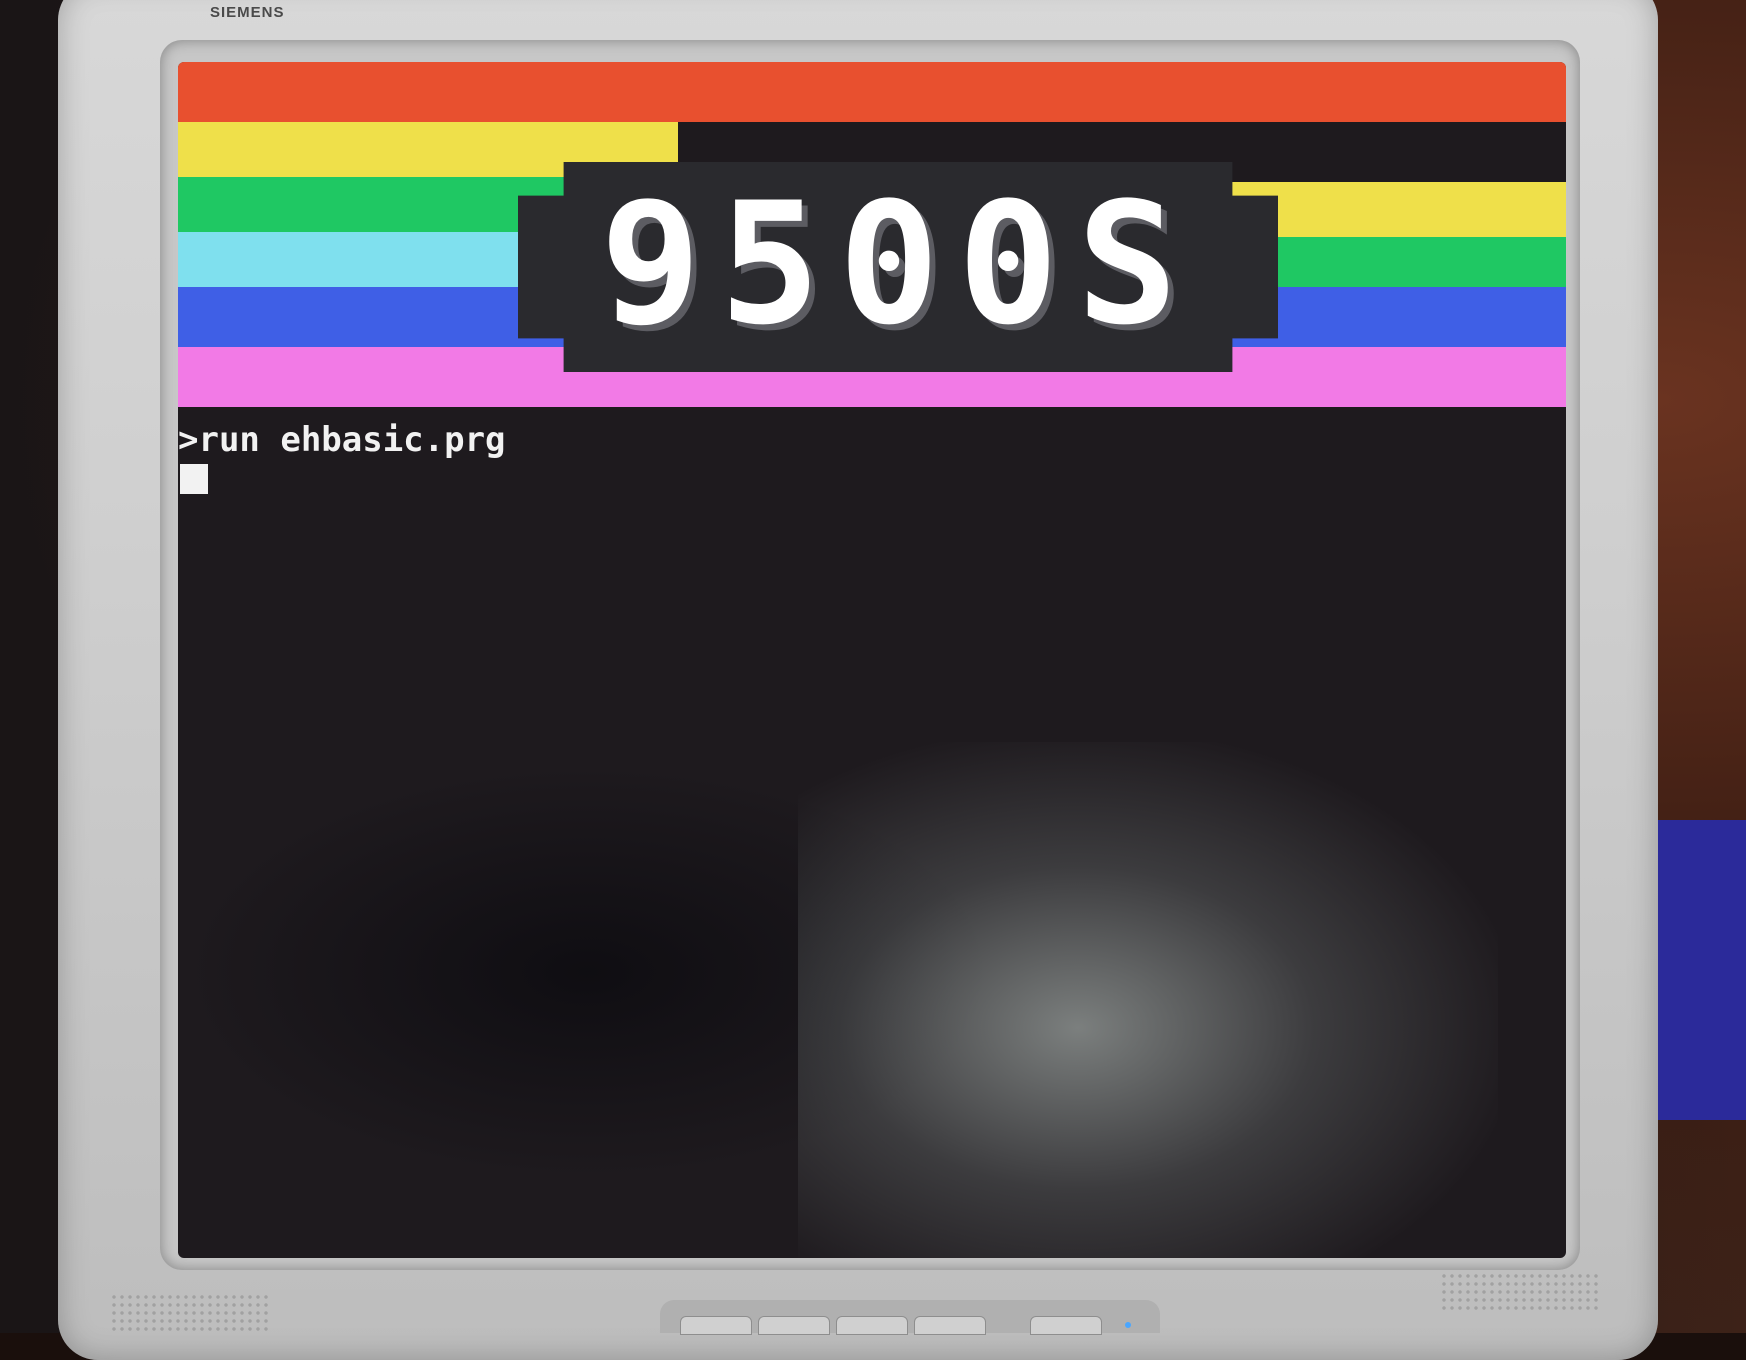 The width and height of the screenshot is (1746, 1360). Describe the element at coordinates (1128, 1325) in the screenshot. I see `power-led-icon` at that location.